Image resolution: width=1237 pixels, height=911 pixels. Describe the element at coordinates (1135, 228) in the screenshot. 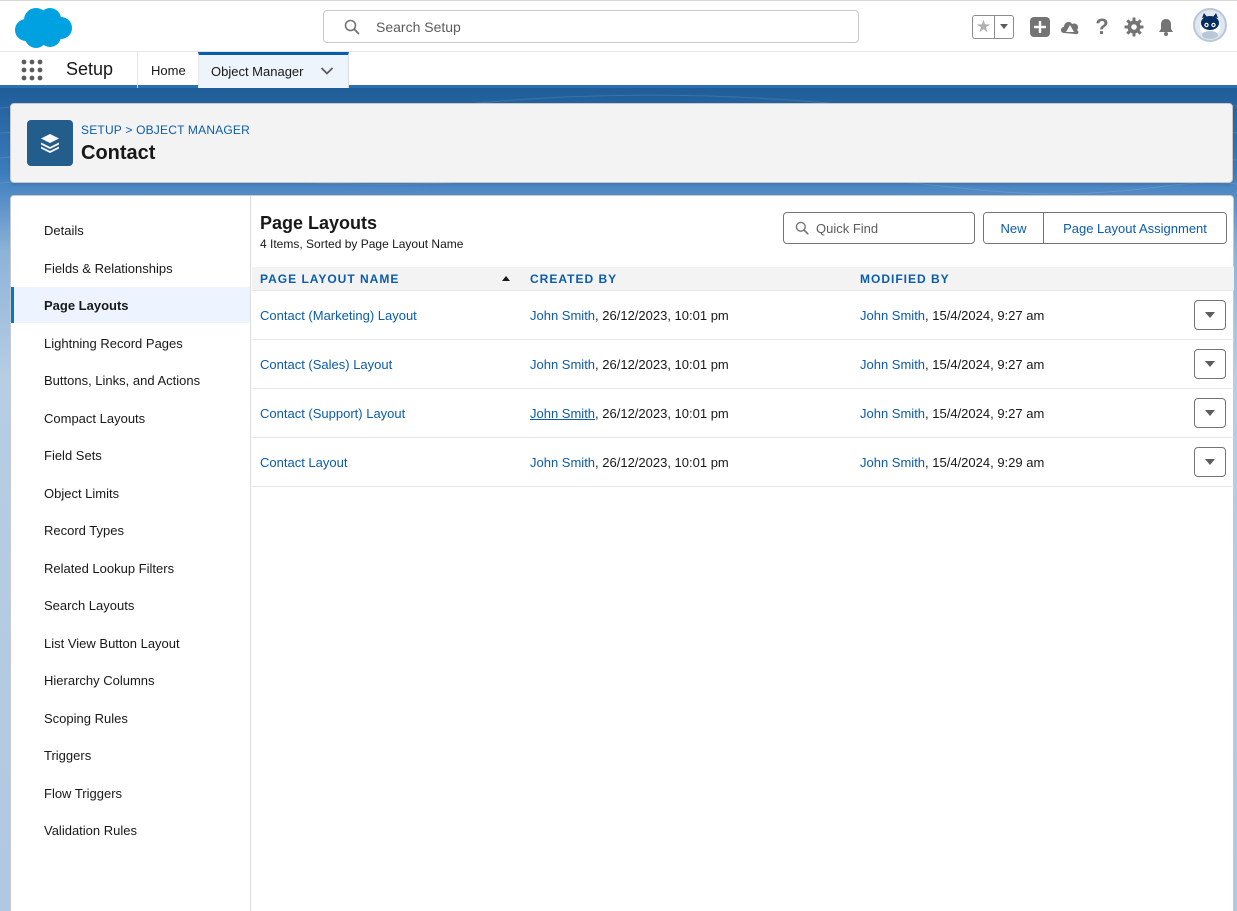

I see `page-layout-assignment-button: Page Layout Assignment` at that location.